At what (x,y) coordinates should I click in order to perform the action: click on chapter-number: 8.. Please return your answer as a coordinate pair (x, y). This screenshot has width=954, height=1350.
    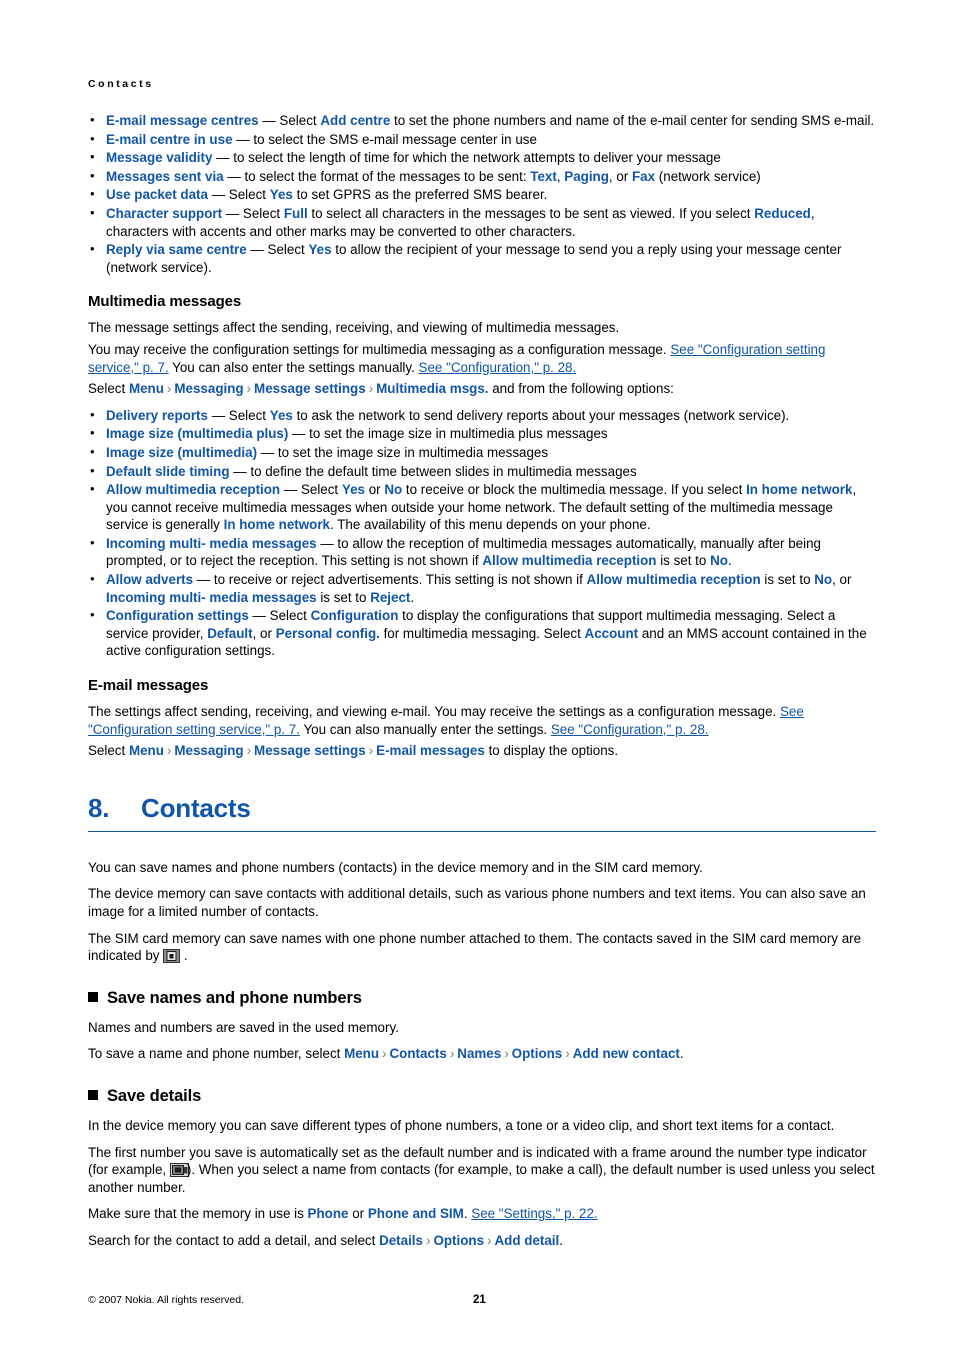
    Looking at the image, I should click on (99, 807).